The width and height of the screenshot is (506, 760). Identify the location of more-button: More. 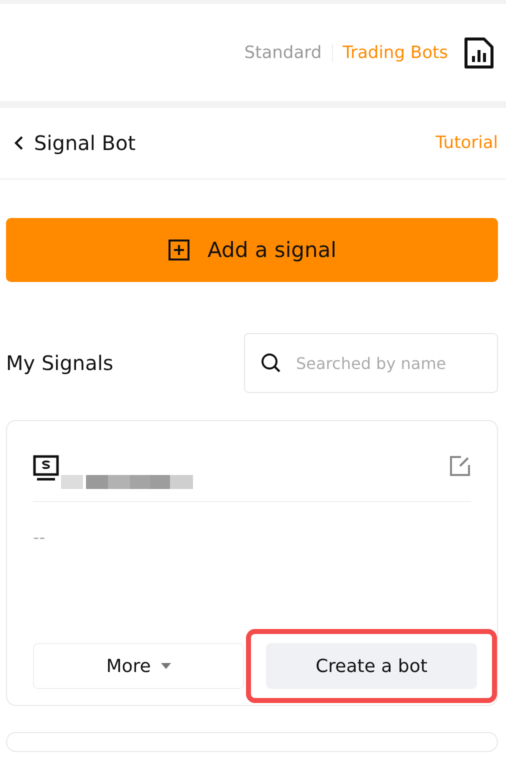
(138, 666).